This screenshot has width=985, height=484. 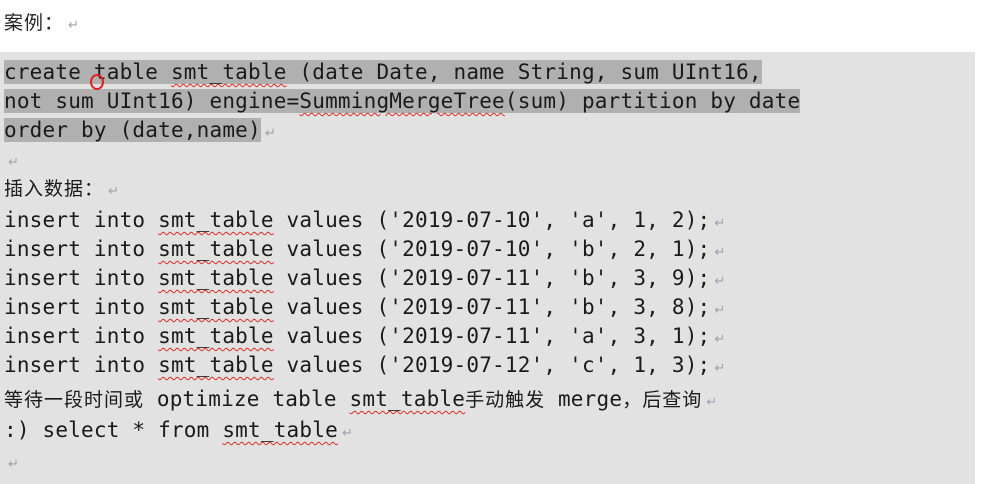 What do you see at coordinates (152, 101) in the screenshot?
I see `engine-prefix: not sum UInt16) engine=` at bounding box center [152, 101].